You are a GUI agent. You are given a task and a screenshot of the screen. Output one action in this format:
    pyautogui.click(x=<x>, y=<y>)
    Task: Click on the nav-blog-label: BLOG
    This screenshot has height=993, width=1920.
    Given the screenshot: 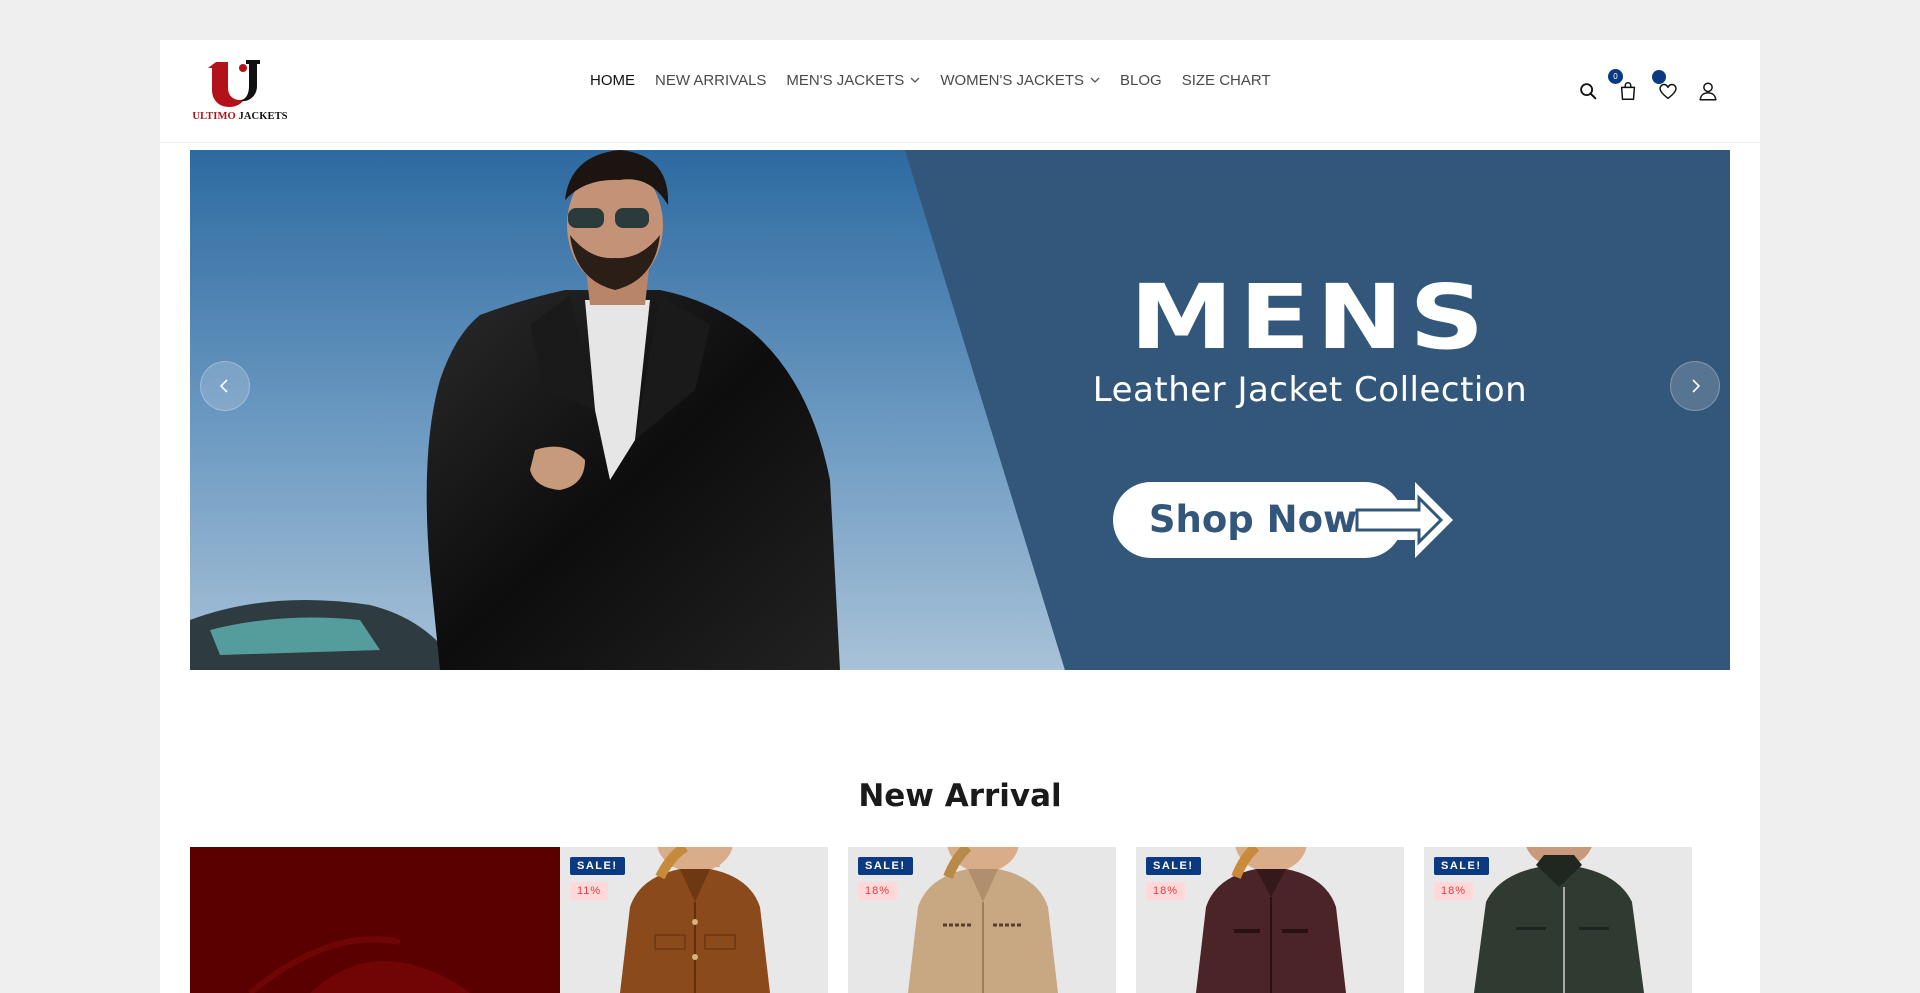 What is the action you would take?
    pyautogui.click(x=1141, y=80)
    